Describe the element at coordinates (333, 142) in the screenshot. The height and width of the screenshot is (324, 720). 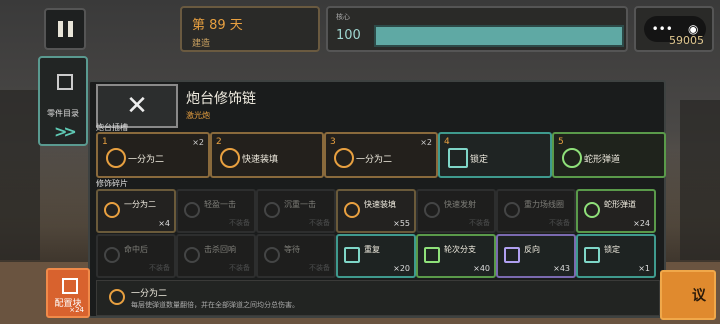
I see `slot-number: 3` at that location.